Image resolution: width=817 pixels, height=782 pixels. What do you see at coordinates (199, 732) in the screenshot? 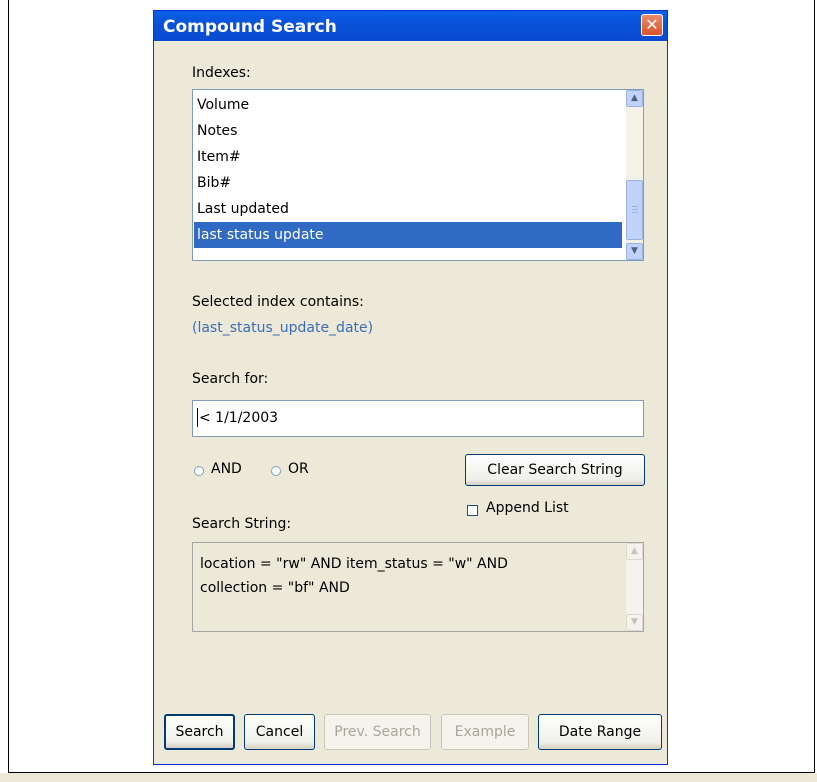
I see `search-button: Search` at bounding box center [199, 732].